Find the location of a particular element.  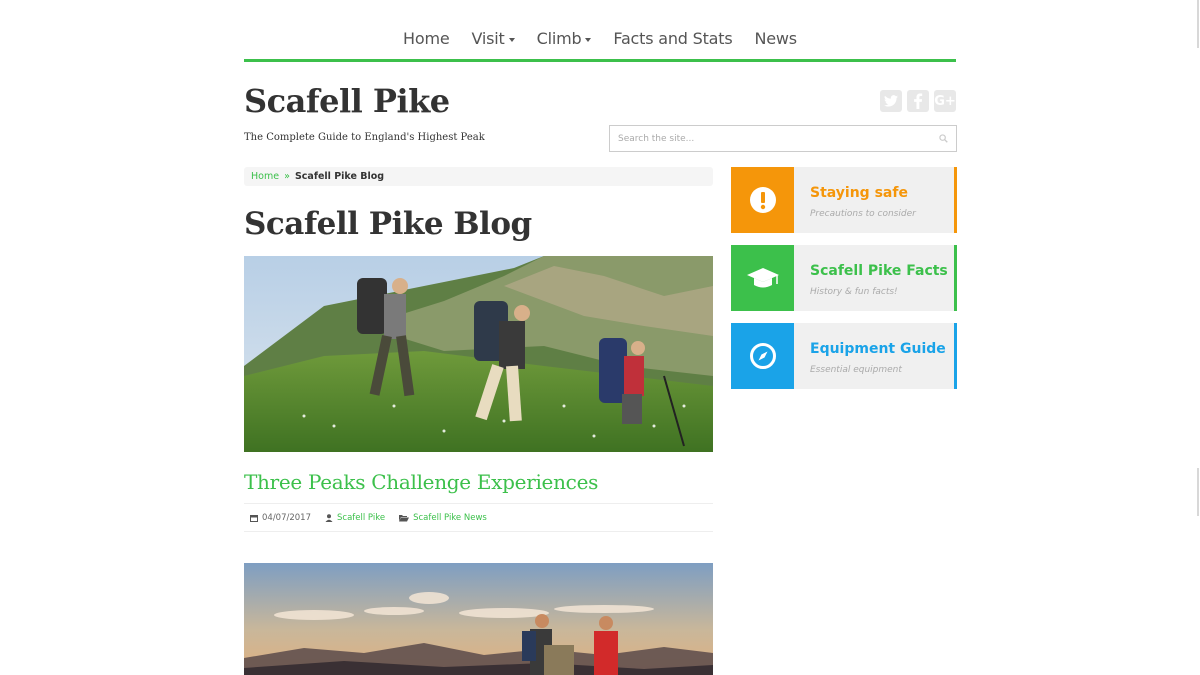

nav-item-news: News is located at coordinates (776, 38).